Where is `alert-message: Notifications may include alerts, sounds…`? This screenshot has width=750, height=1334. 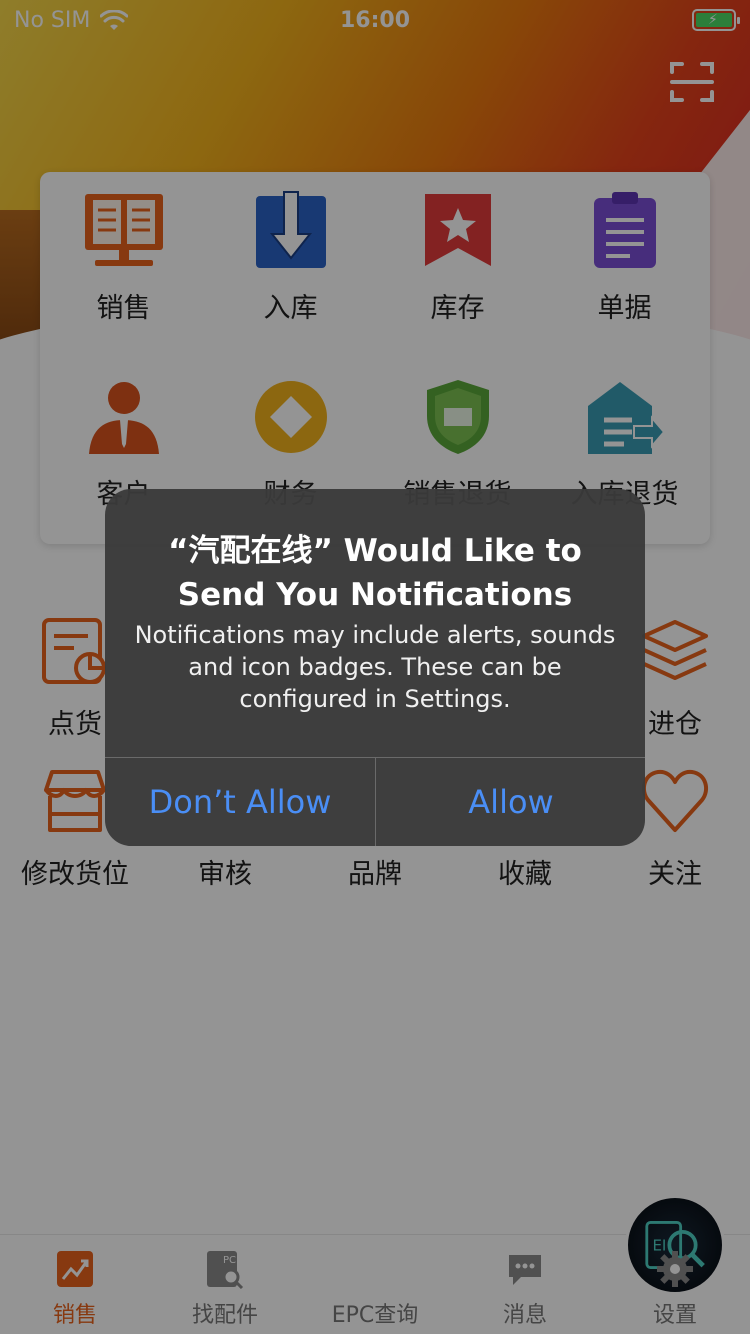
alert-message: Notifications may include alerts, sounds… is located at coordinates (375, 667).